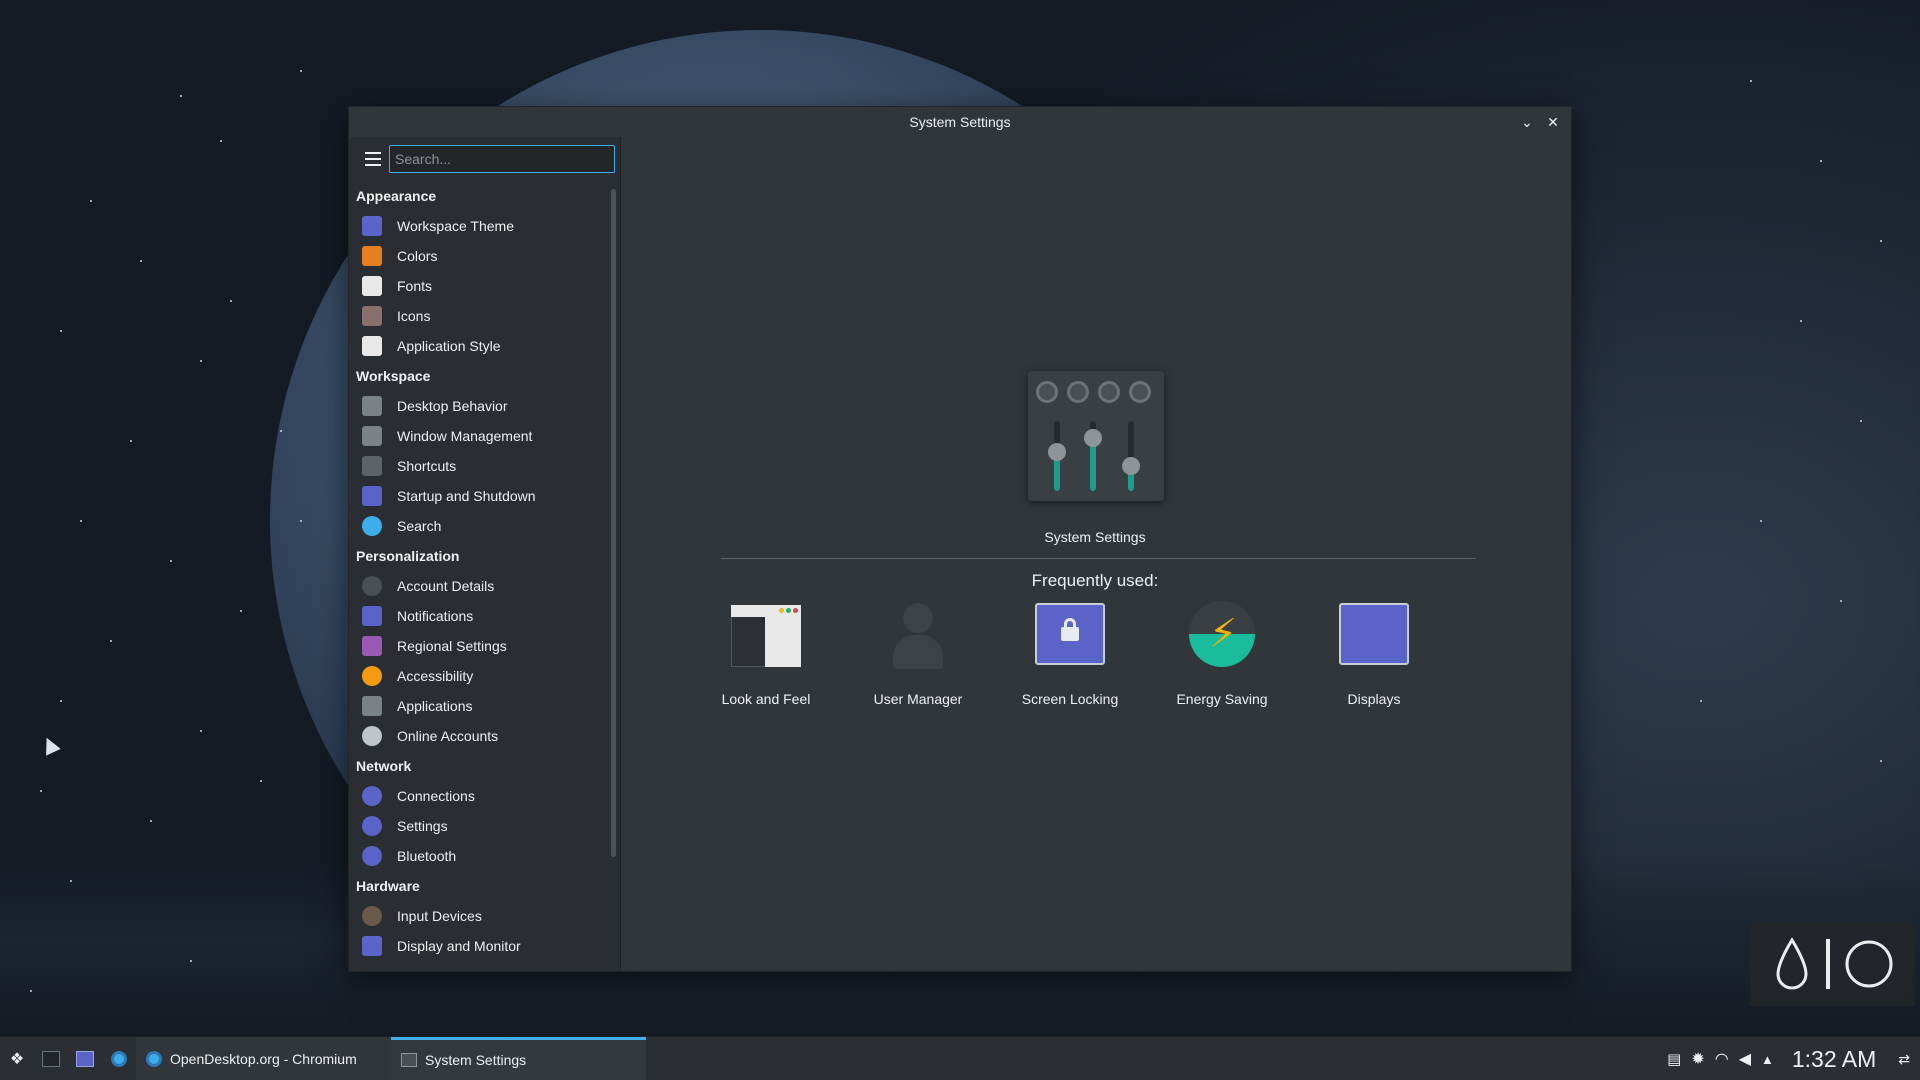 This screenshot has height=1080, width=1920. Describe the element at coordinates (478, 946) in the screenshot. I see `sidebar-item-display-and-monitor: Display and Monitor` at that location.